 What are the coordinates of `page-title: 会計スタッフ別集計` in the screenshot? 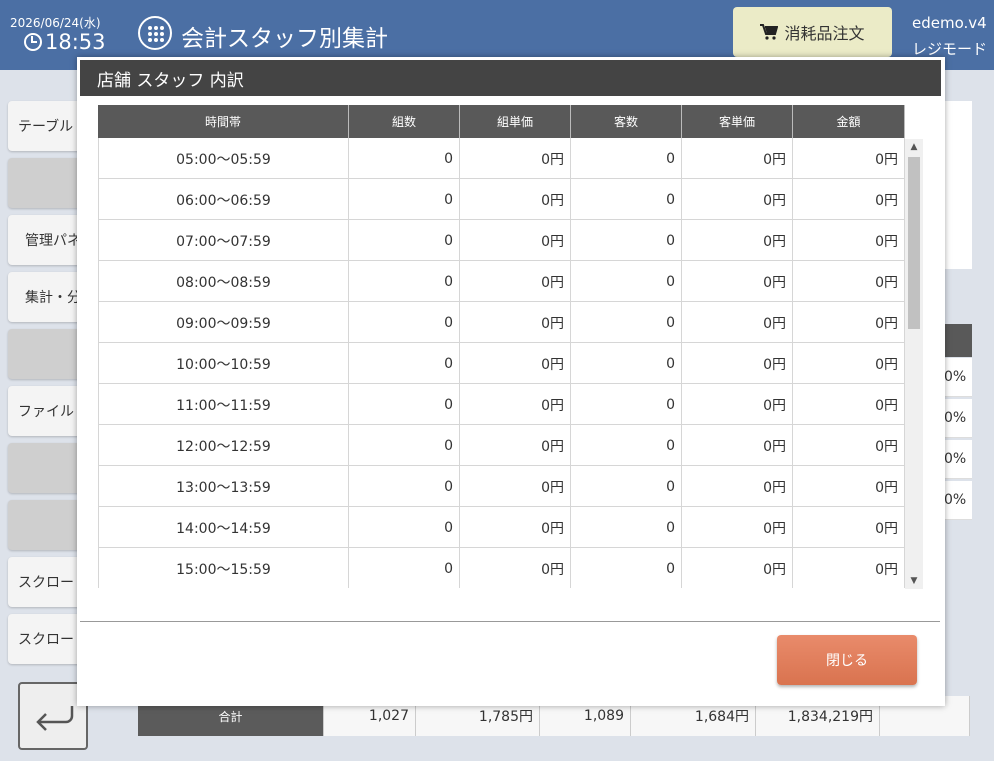 It's located at (284, 39).